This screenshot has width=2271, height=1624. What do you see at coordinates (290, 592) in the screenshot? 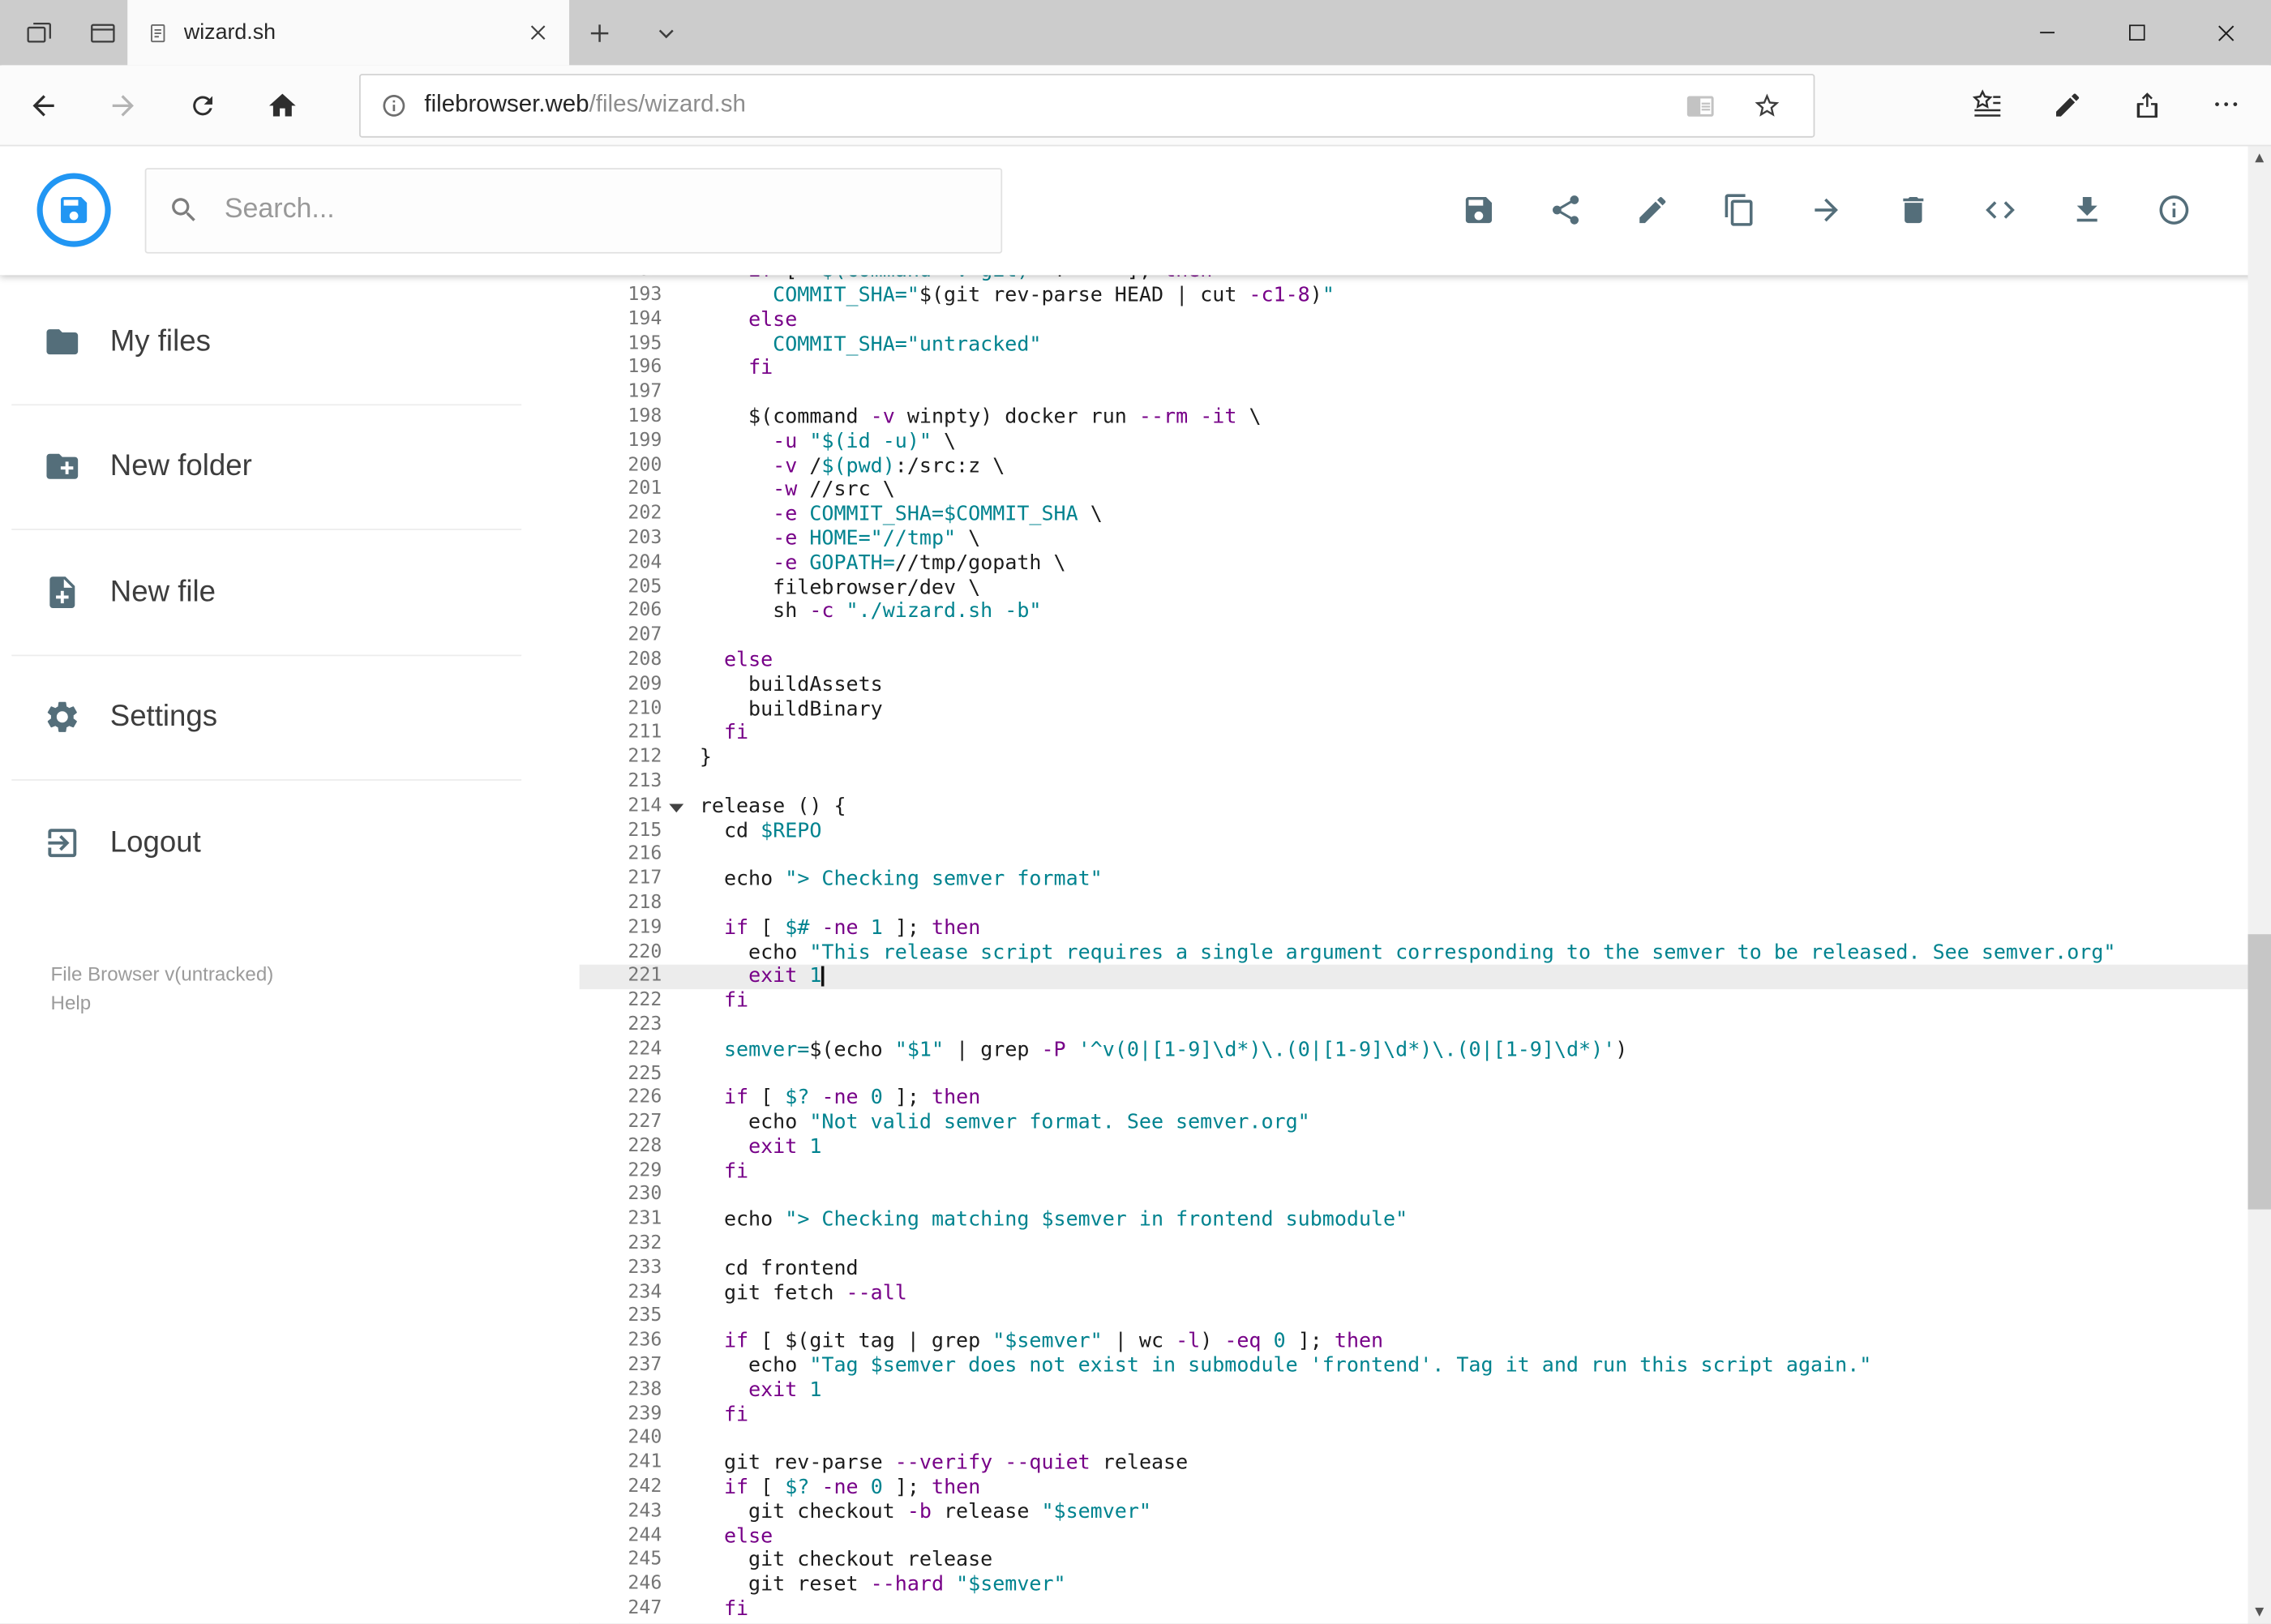
I see `sidebar-item-new-file: New file` at bounding box center [290, 592].